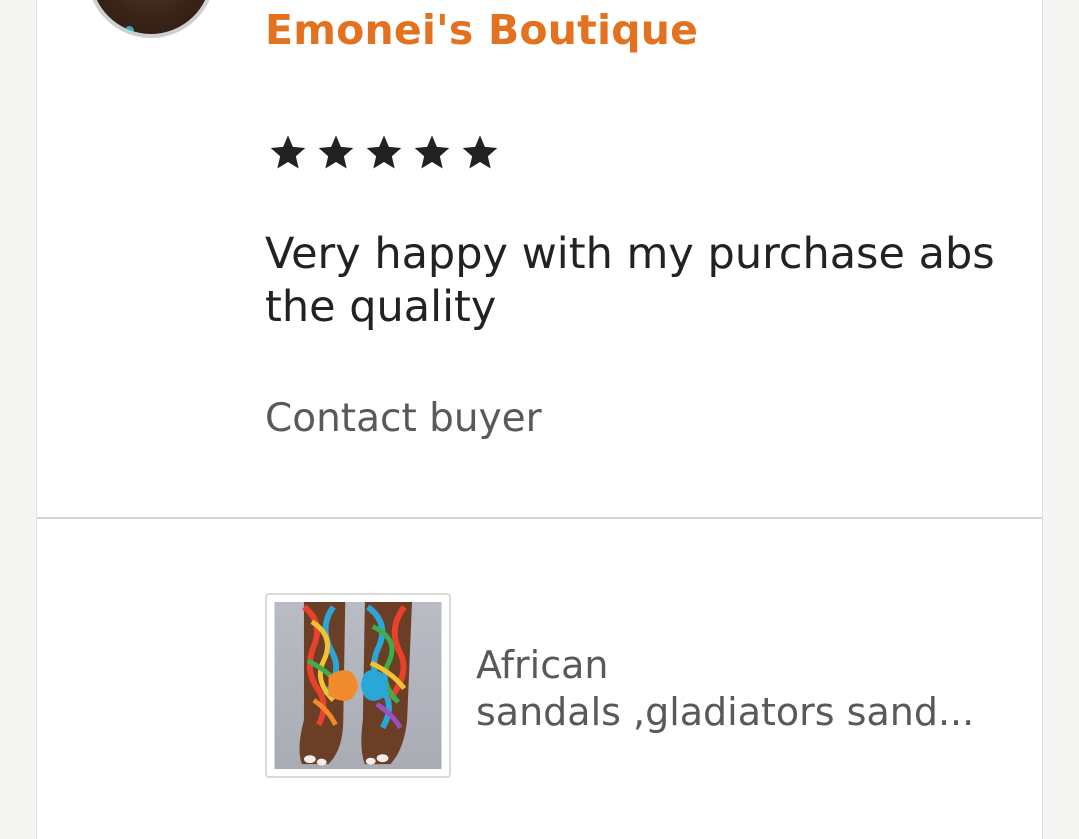 This screenshot has height=839, width=1079. What do you see at coordinates (481, 30) in the screenshot?
I see `shop-name-link: Emonei's Boutique` at bounding box center [481, 30].